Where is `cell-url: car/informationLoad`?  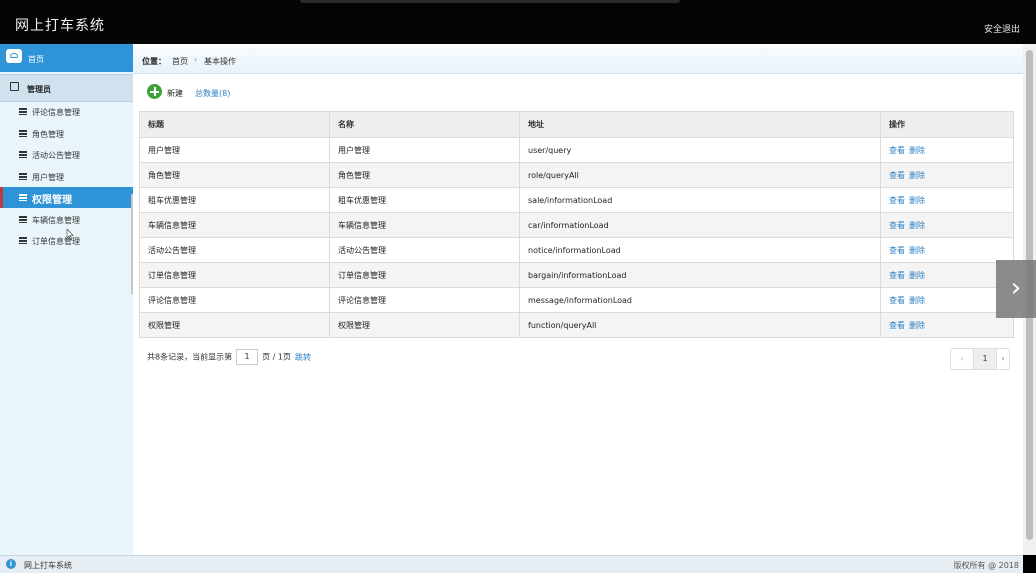 cell-url: car/informationLoad is located at coordinates (700, 225).